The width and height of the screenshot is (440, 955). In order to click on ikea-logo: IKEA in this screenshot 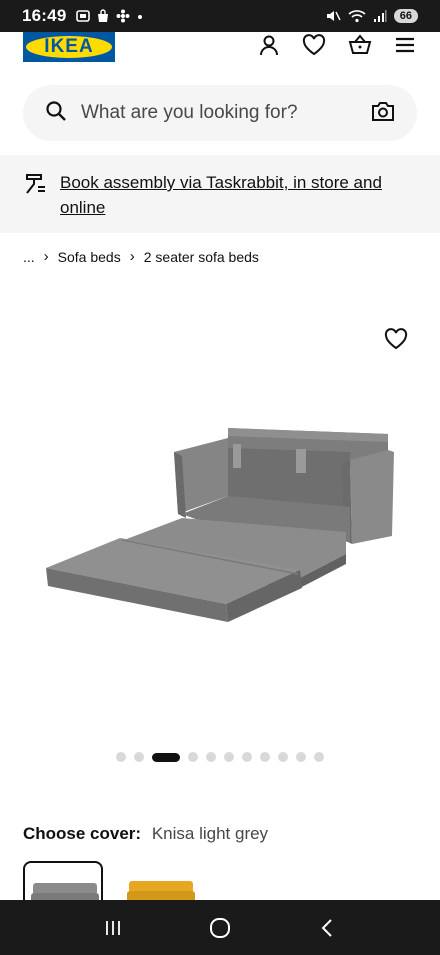, I will do `click(69, 47)`.